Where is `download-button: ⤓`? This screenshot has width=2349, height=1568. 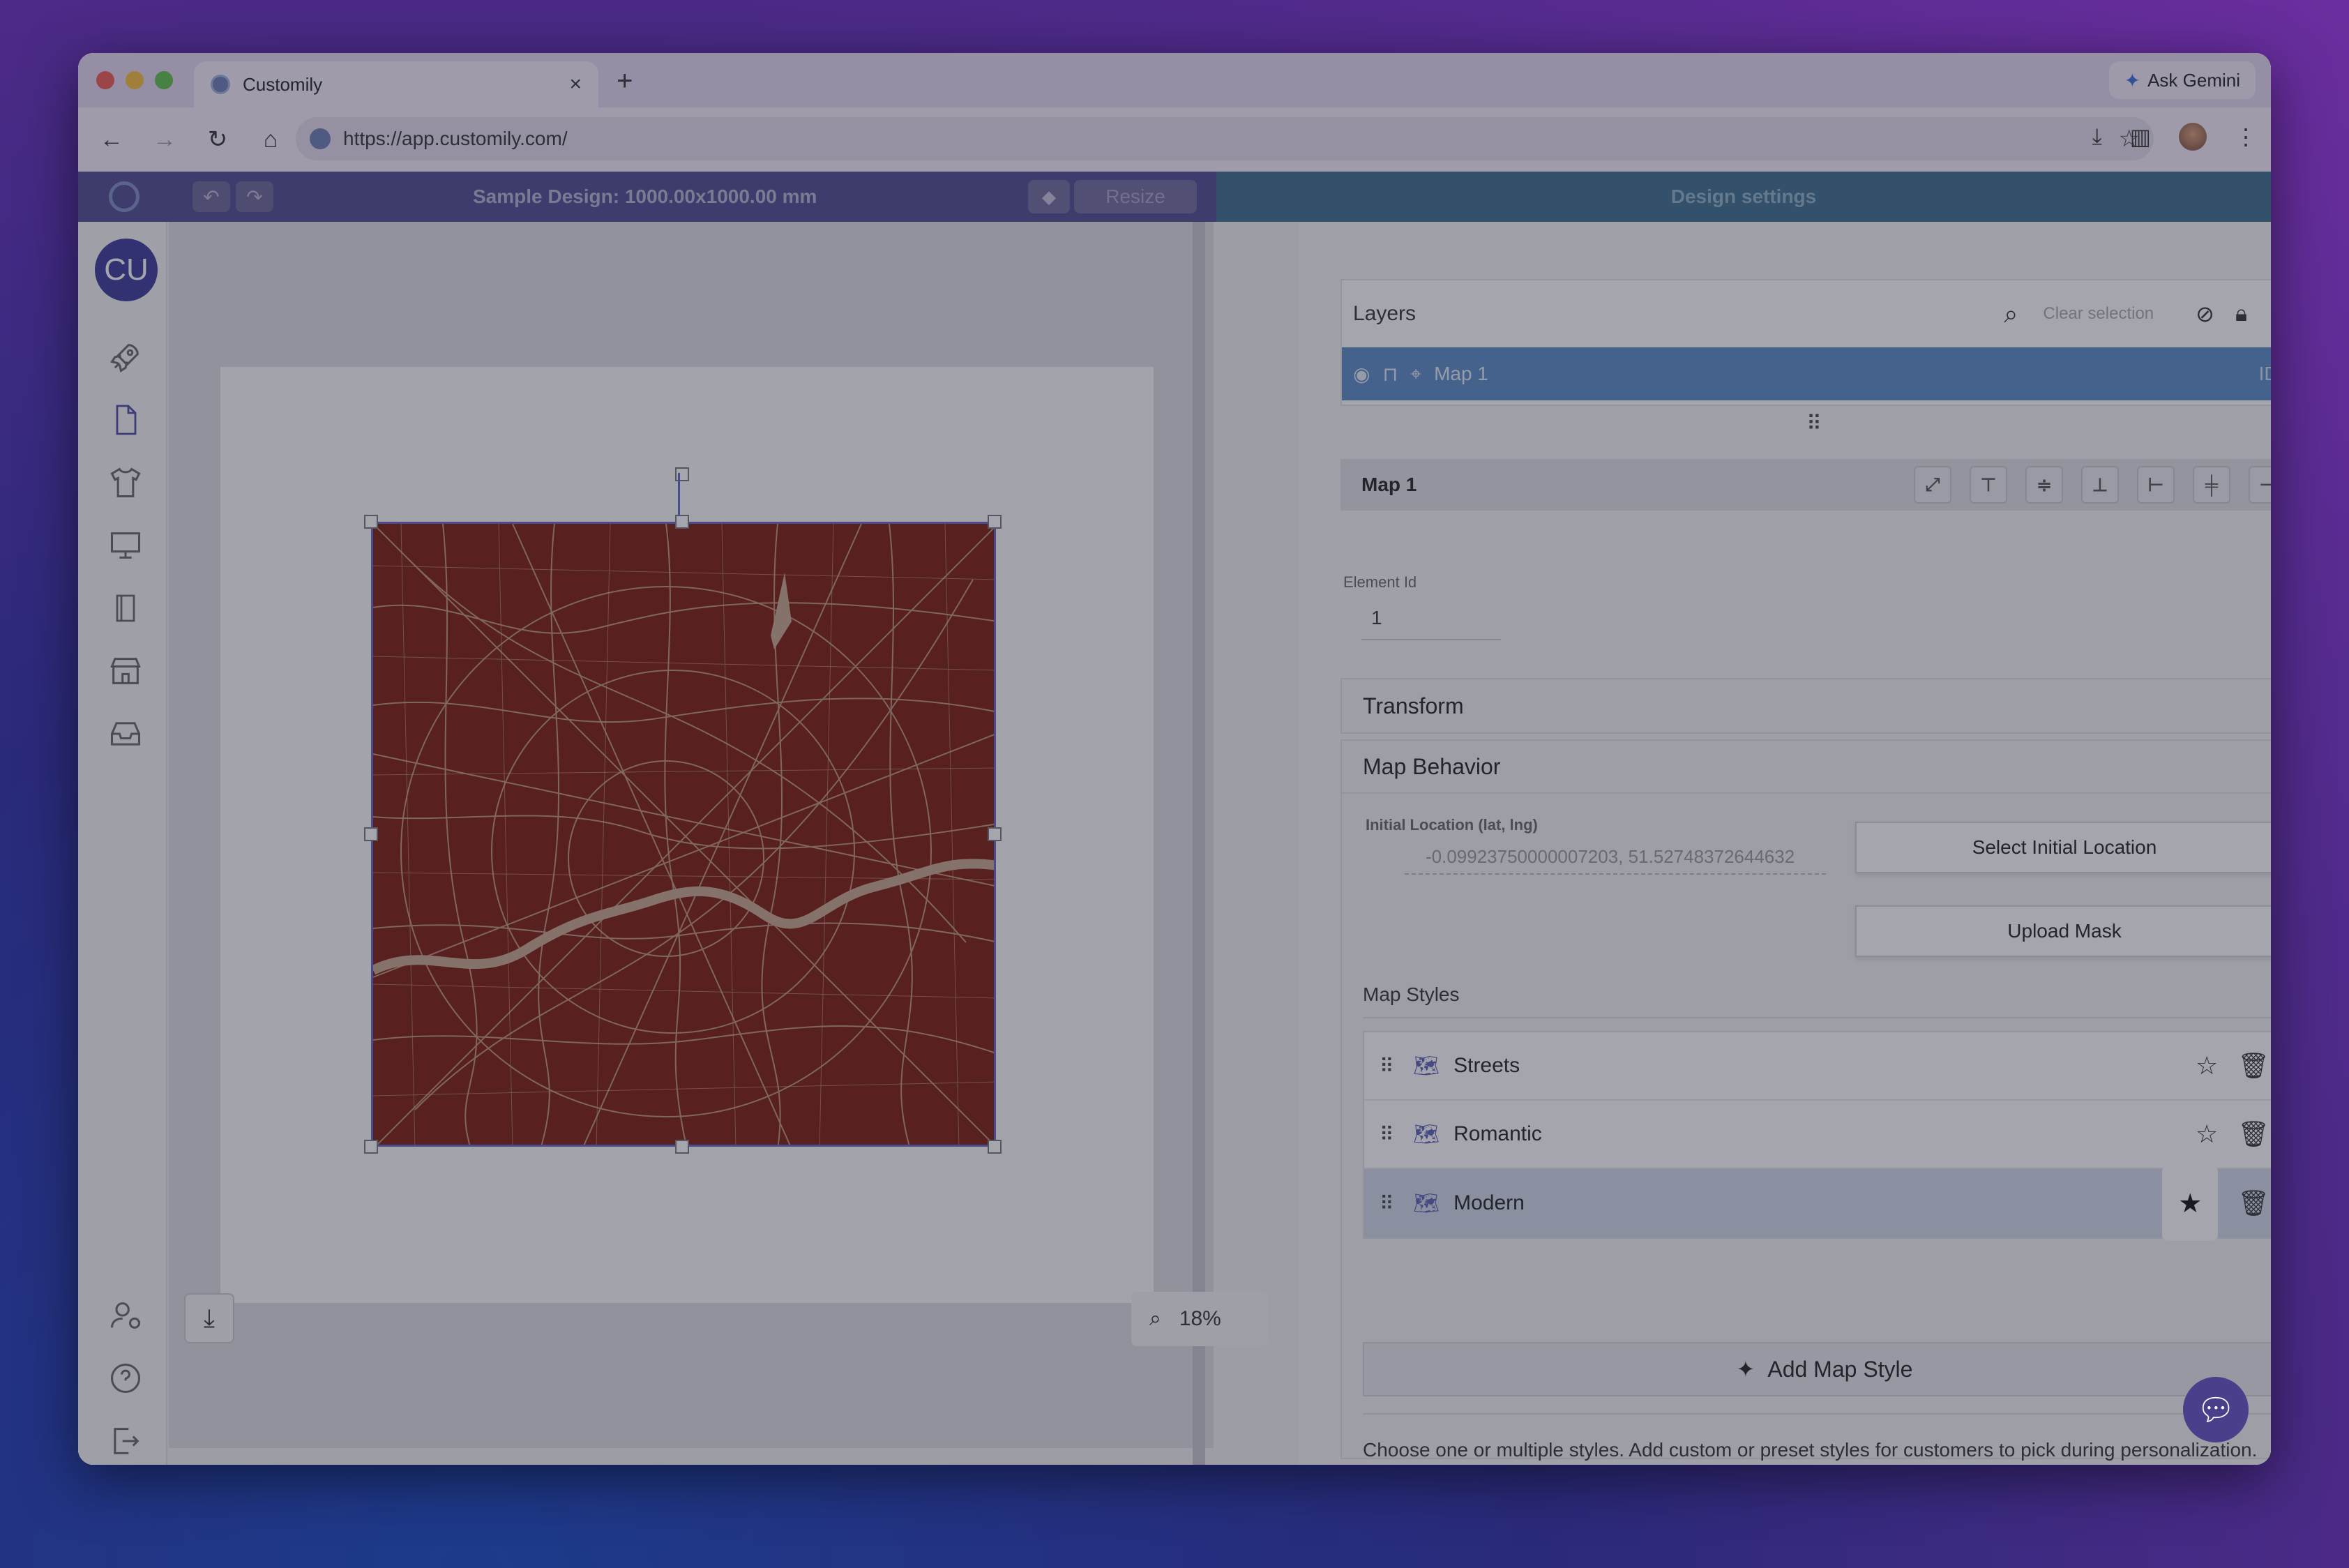 download-button: ⤓ is located at coordinates (209, 1318).